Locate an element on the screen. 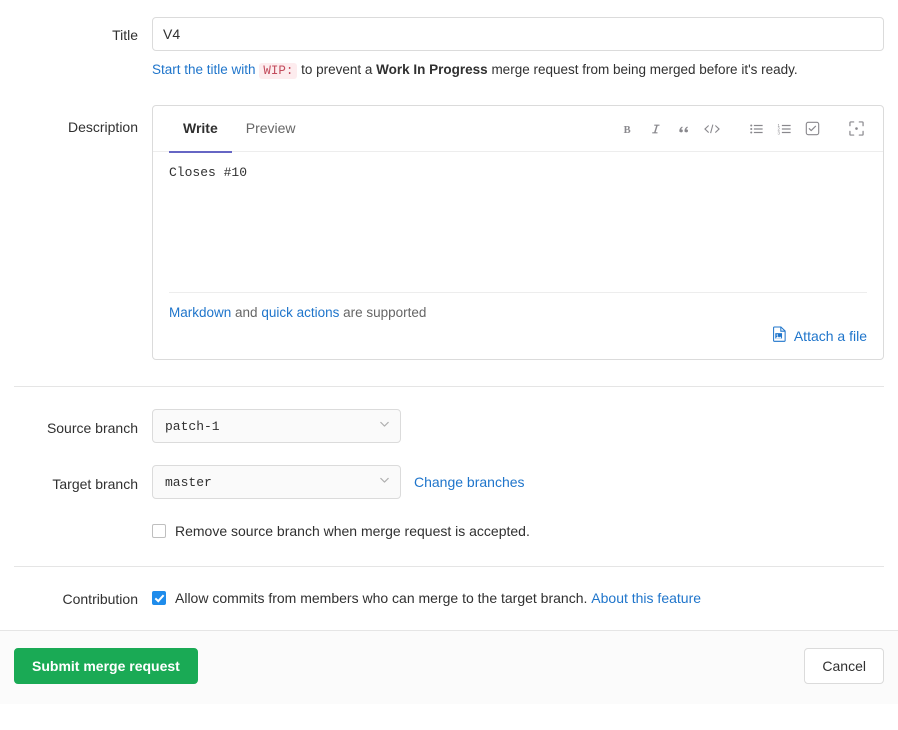 The height and width of the screenshot is (730, 898). source-branch-label: Source branch is located at coordinates (92, 428).